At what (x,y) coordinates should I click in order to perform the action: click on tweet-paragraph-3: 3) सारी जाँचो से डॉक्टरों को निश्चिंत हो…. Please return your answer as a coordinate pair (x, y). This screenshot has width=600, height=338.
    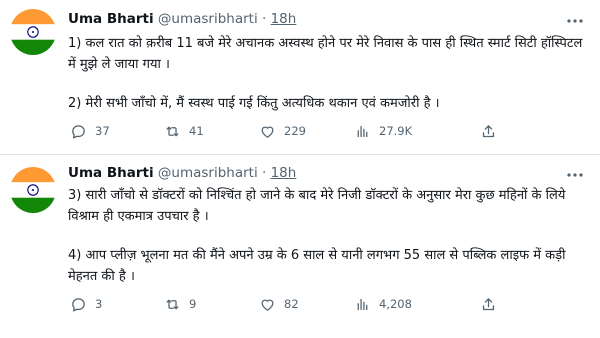
    Looking at the image, I should click on (317, 206).